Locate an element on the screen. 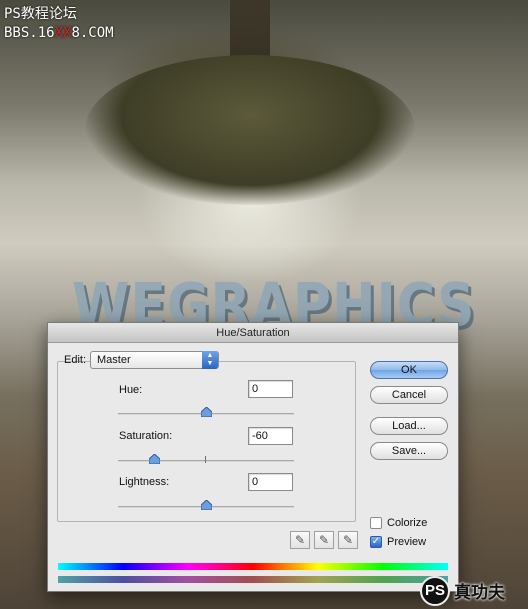 This screenshot has height=609, width=528. watermark-line2: BBS.16XX8.COM is located at coordinates (59, 33).